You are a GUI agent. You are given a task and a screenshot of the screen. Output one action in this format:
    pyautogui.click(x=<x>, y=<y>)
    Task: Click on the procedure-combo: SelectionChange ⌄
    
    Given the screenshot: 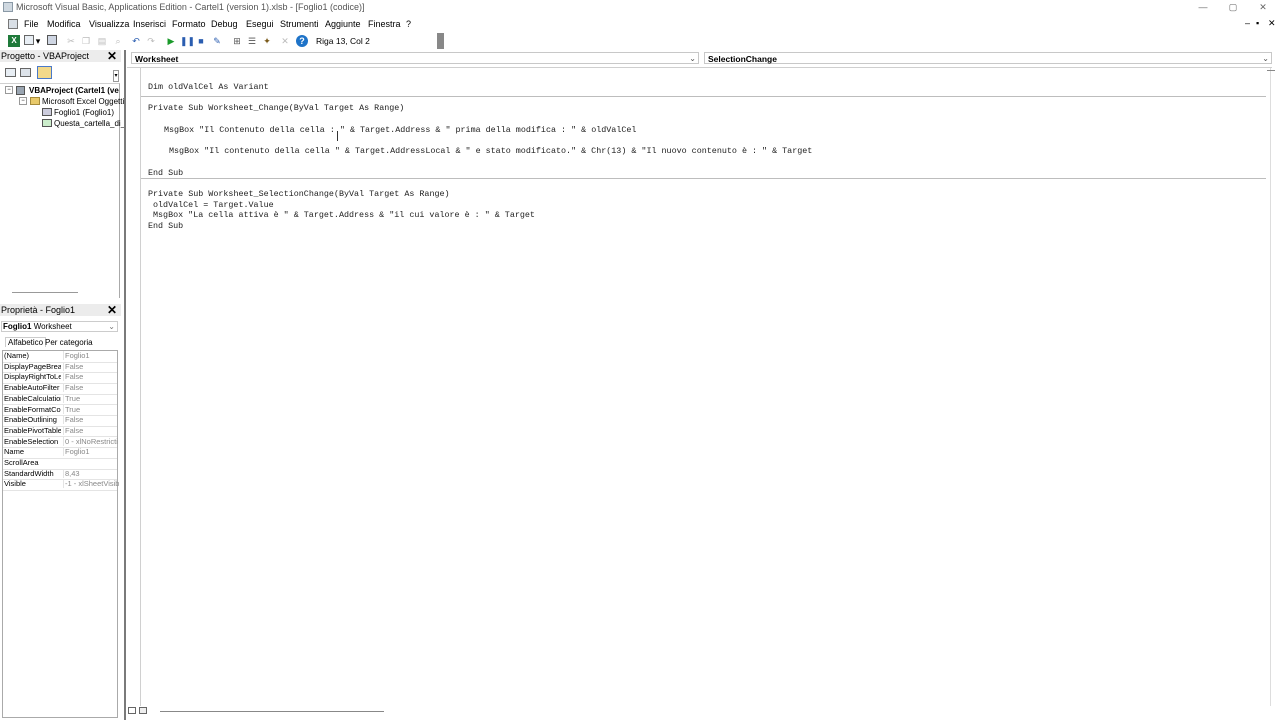 What is the action you would take?
    pyautogui.click(x=988, y=58)
    